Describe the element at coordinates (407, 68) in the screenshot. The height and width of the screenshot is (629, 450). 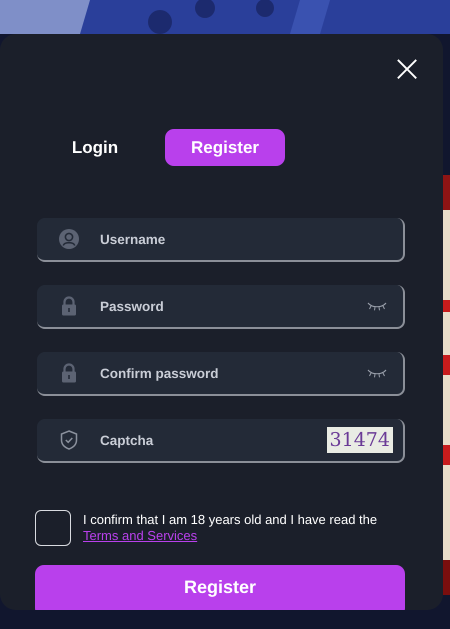
I see `close-button: ×` at that location.